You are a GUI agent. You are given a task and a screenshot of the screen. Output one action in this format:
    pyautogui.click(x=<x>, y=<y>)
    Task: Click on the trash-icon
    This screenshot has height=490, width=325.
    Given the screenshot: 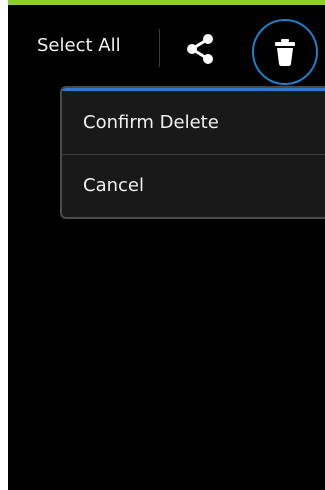 What is the action you would take?
    pyautogui.click(x=285, y=52)
    